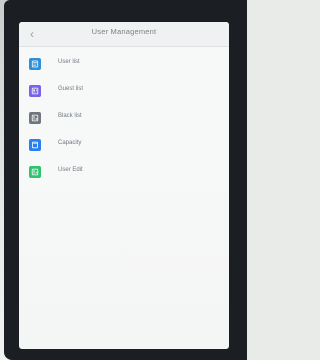  What do you see at coordinates (69, 62) in the screenshot?
I see `menu-item-label: User list` at bounding box center [69, 62].